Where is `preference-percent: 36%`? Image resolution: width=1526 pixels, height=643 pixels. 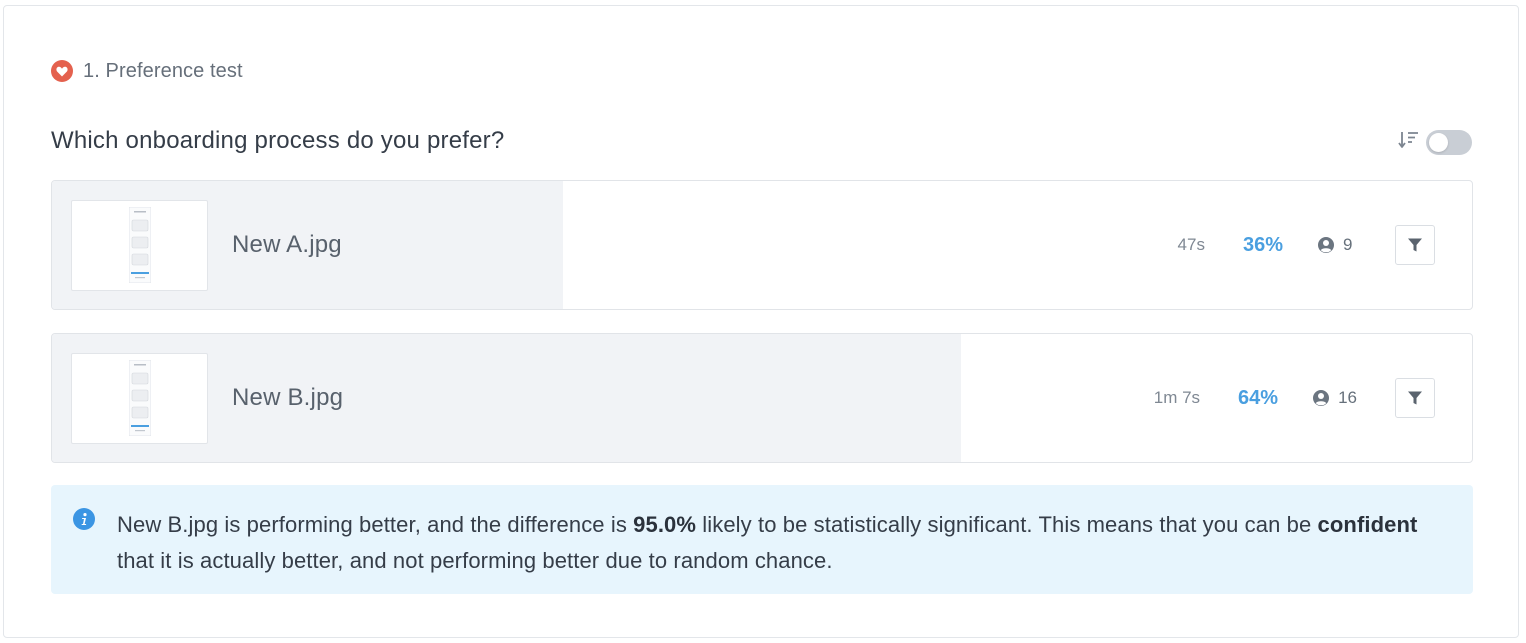 preference-percent: 36% is located at coordinates (1262, 244).